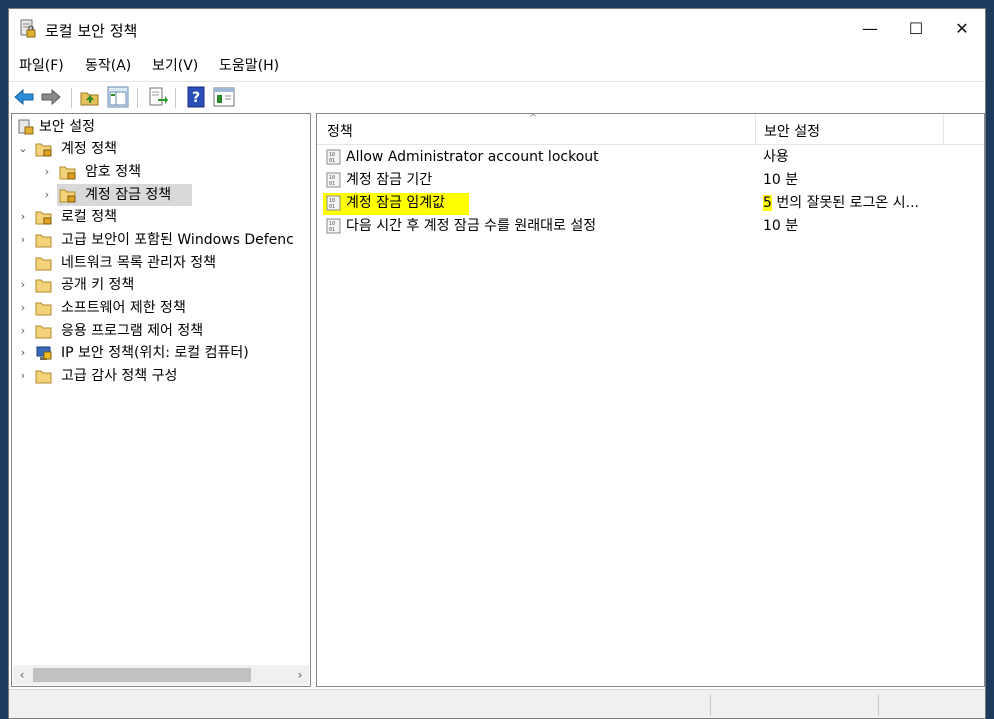  I want to click on status-bar, so click(497, 703).